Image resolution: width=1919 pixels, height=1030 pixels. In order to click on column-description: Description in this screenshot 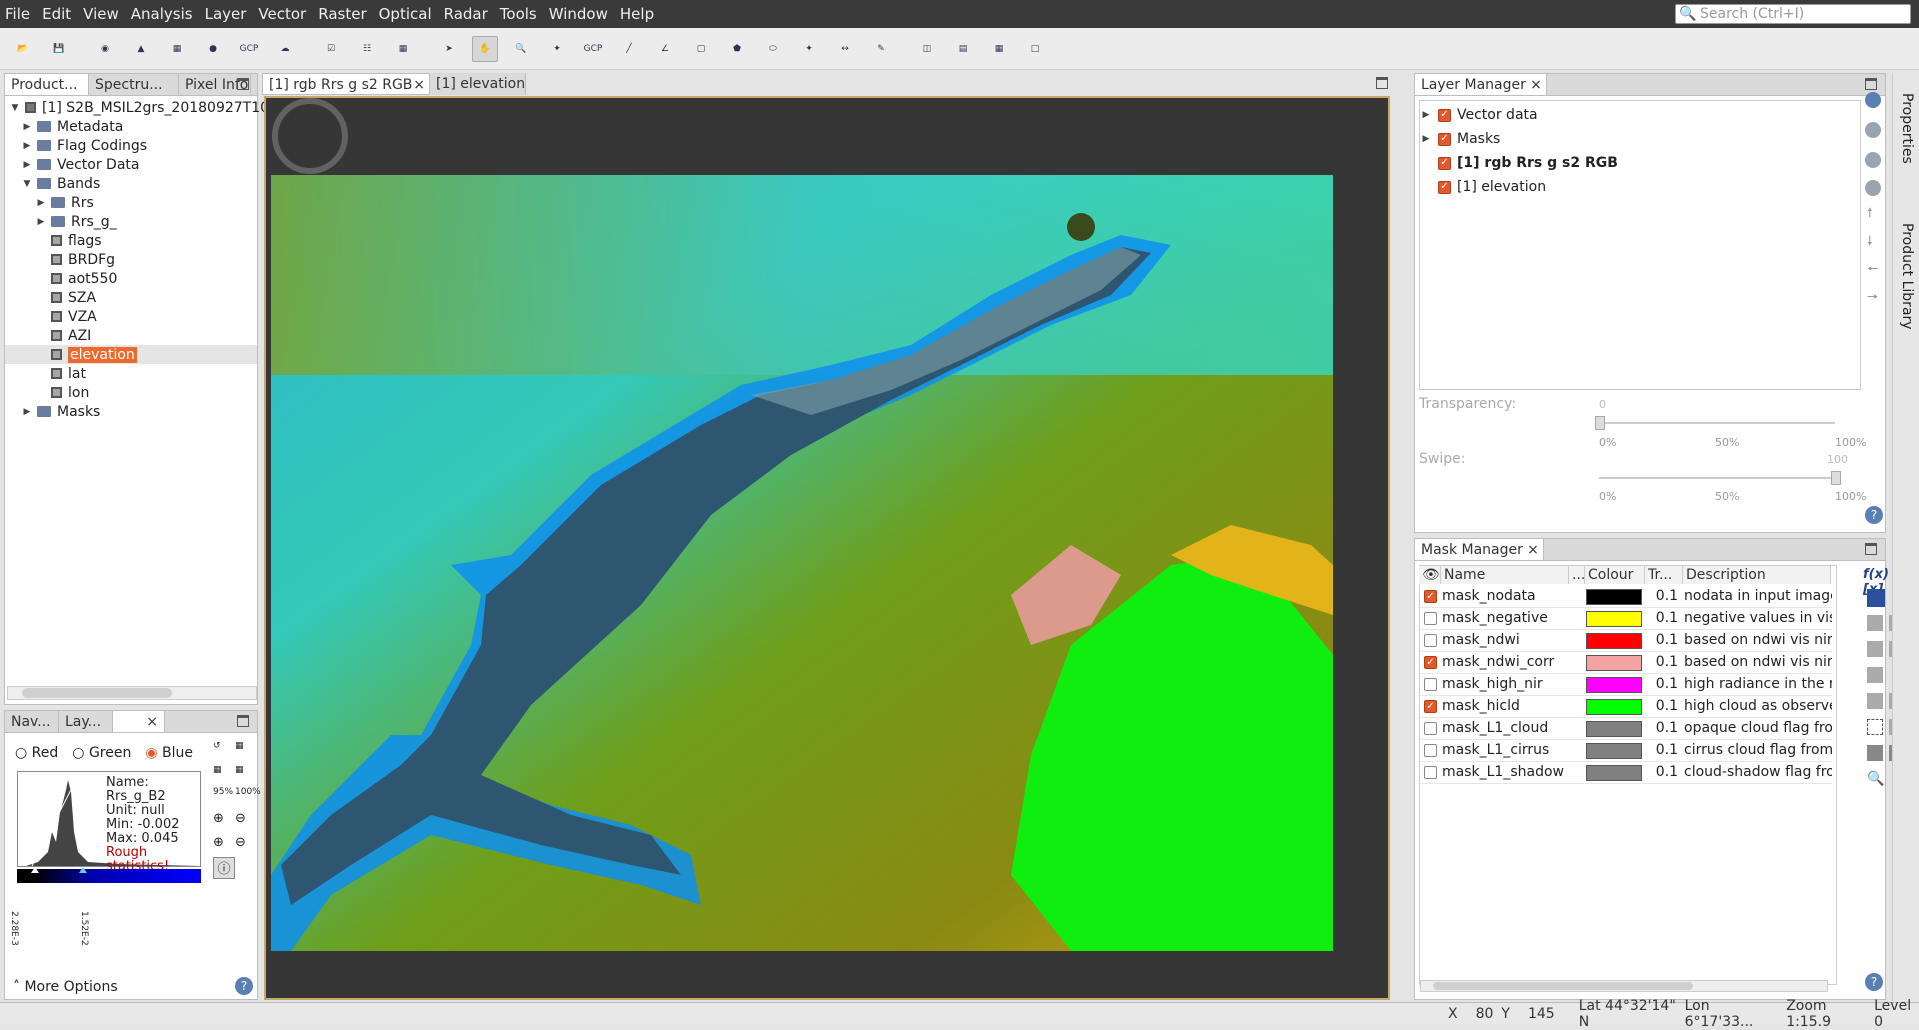, I will do `click(1757, 575)`.